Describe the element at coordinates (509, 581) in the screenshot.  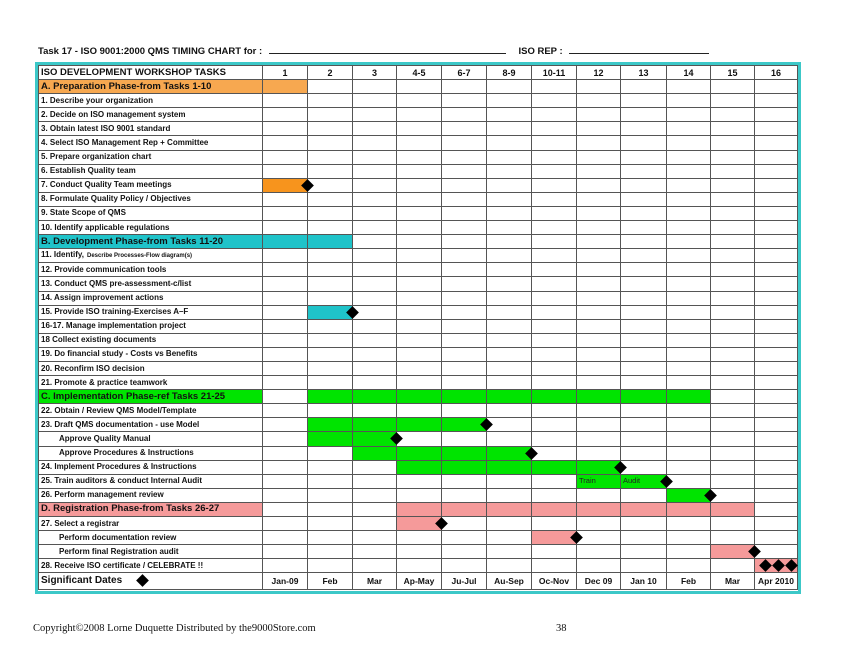
I see `date-cell: Au-Sep` at that location.